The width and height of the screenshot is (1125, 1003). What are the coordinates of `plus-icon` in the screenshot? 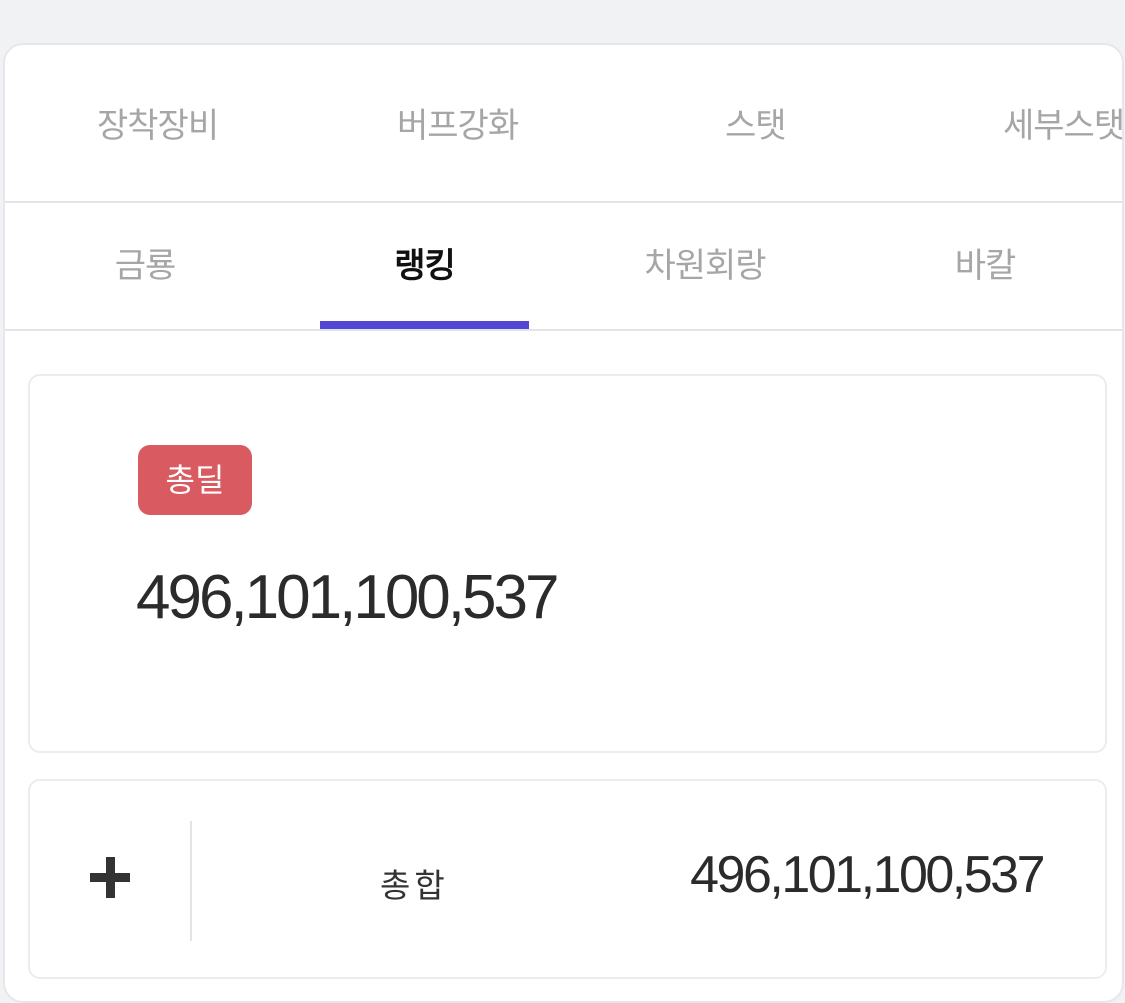 It's located at (113, 878).